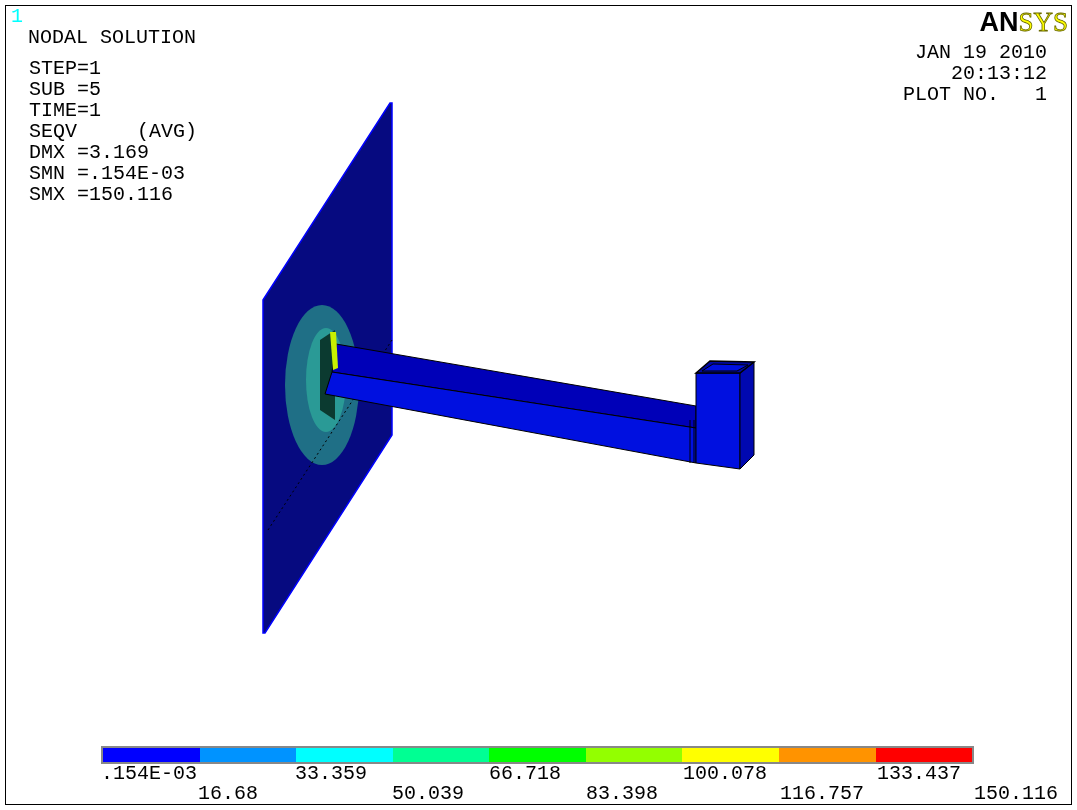 The image size is (1077, 810). I want to click on window-number: 1, so click(17, 16).